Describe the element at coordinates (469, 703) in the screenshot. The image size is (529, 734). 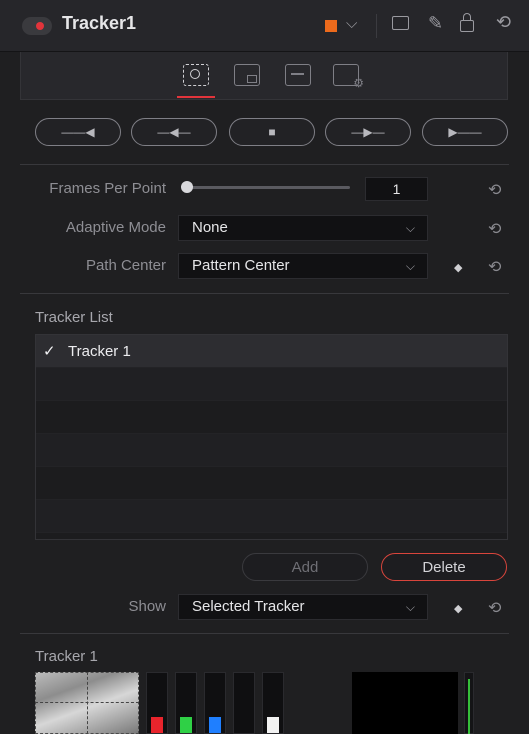
I see `tracking-confidence-bar` at that location.